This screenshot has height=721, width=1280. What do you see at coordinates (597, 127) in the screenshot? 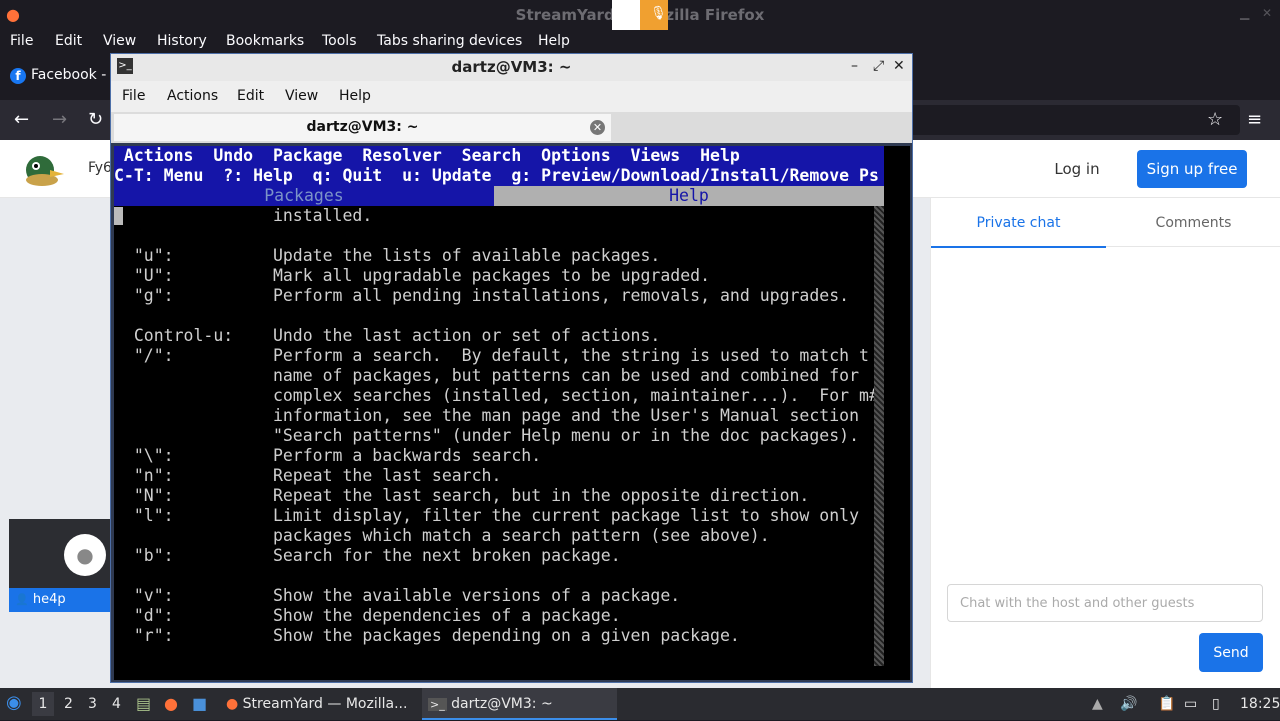
I see `tab-close-icon: ✕` at bounding box center [597, 127].